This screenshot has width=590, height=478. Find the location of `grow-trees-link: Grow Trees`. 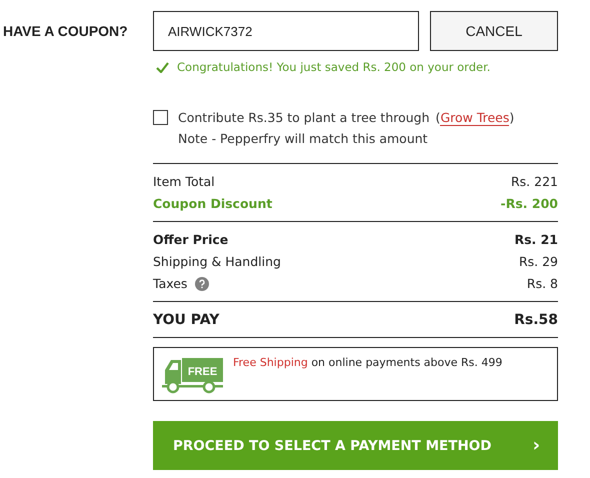

grow-trees-link: Grow Trees is located at coordinates (475, 118).